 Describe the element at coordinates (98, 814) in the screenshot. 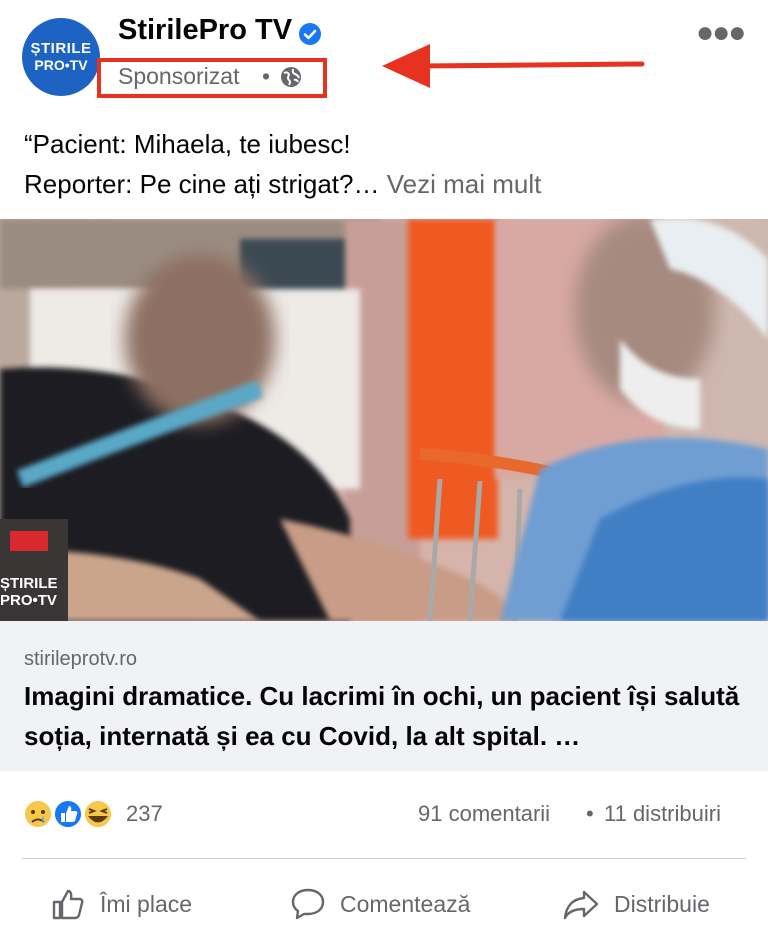

I see `haha-reaction-icon` at that location.